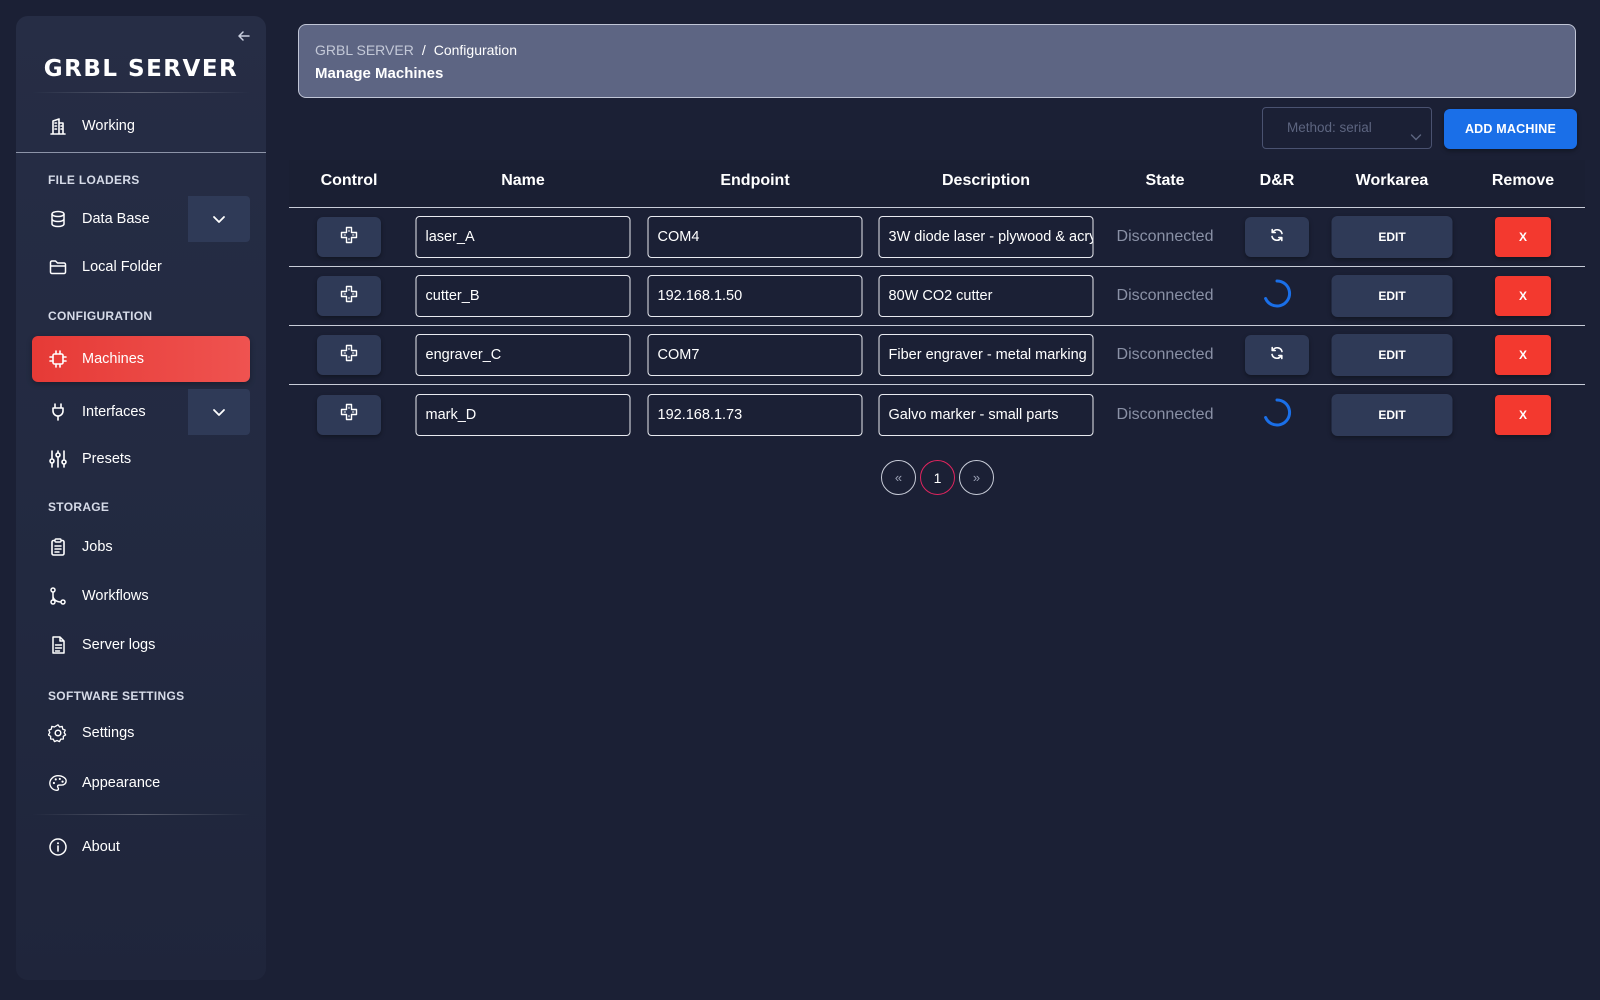 This screenshot has height=1000, width=1600. I want to click on collapse-sidebar-icon, so click(244, 36).